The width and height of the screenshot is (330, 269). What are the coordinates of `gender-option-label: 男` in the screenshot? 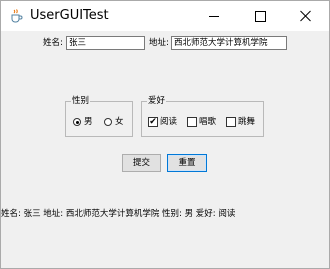 It's located at (88, 122).